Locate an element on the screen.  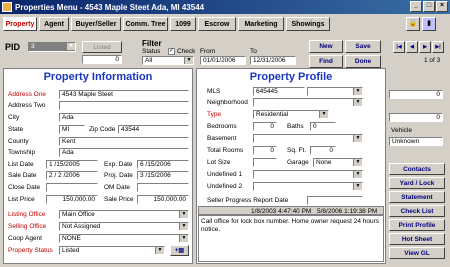
check-checkbox: ✓ is located at coordinates (171, 51).